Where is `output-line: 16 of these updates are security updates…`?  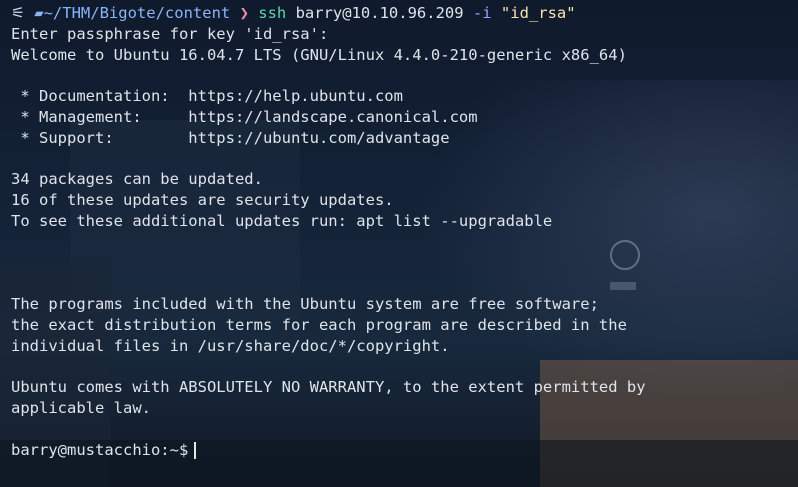
output-line: 16 of these updates are security updates… is located at coordinates (202, 200).